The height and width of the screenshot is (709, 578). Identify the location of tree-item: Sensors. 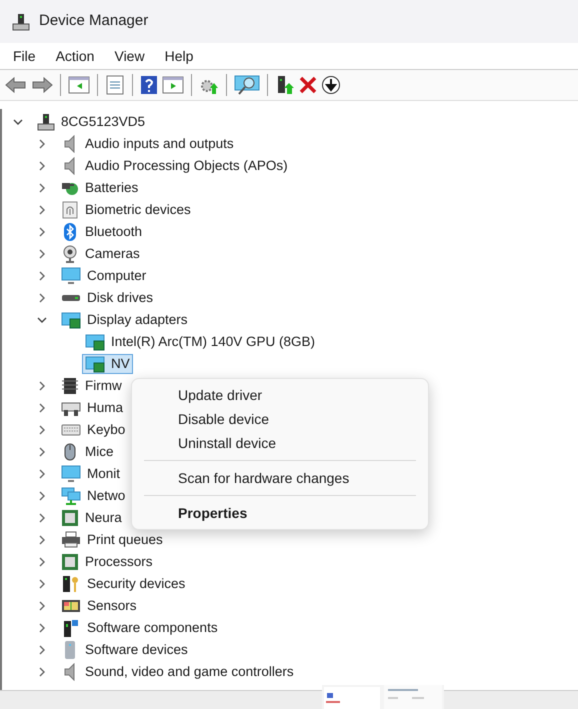
(99, 606).